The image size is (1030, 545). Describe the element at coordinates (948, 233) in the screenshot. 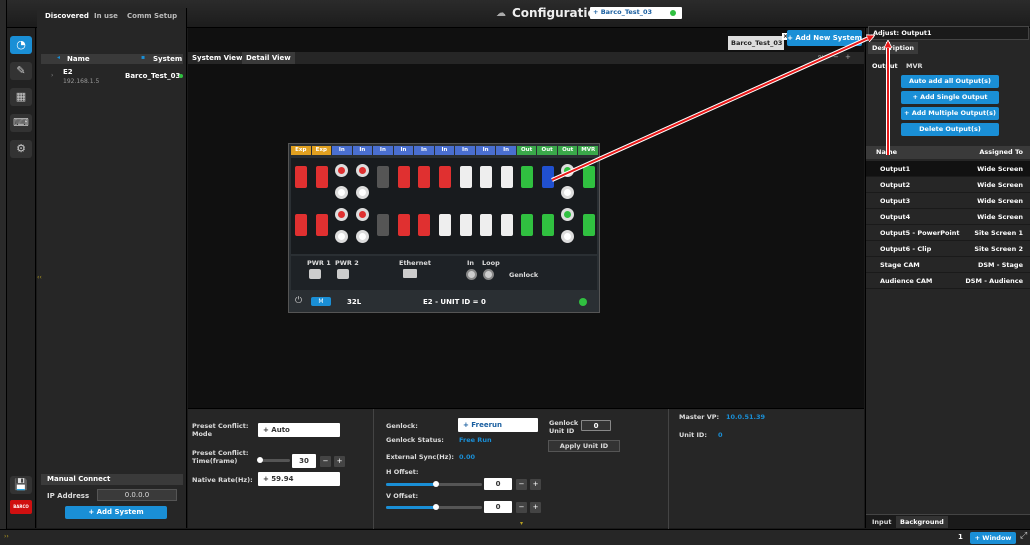

I see `output-row: Output5 - PowerPoint Site Screen 1` at that location.